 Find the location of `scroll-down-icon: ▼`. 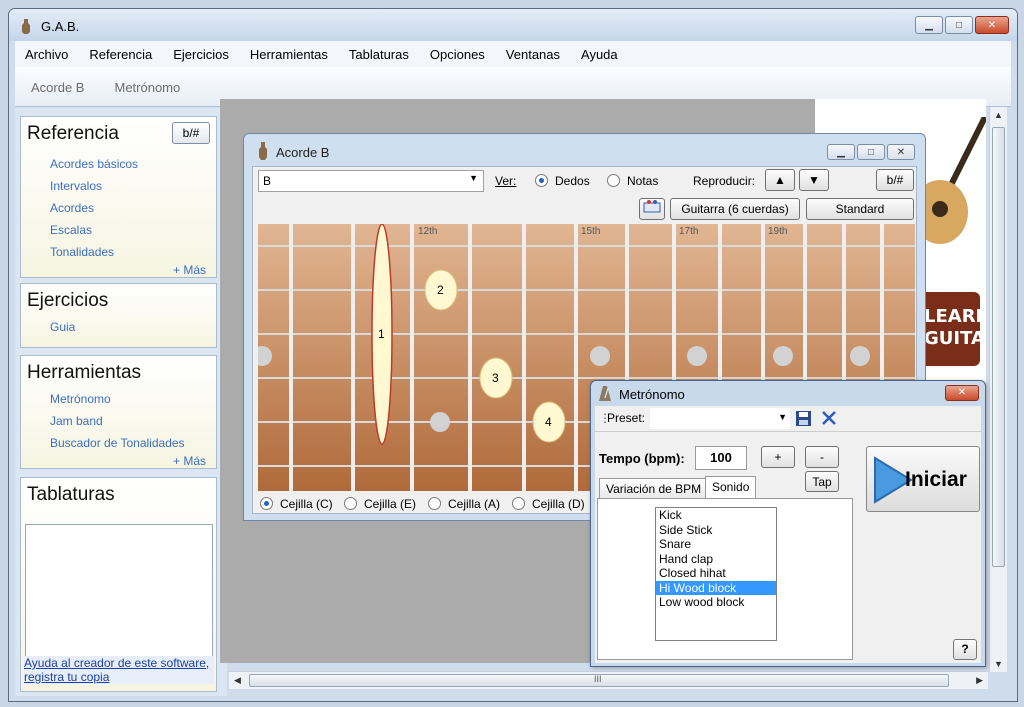

scroll-down-icon: ▼ is located at coordinates (998, 664).